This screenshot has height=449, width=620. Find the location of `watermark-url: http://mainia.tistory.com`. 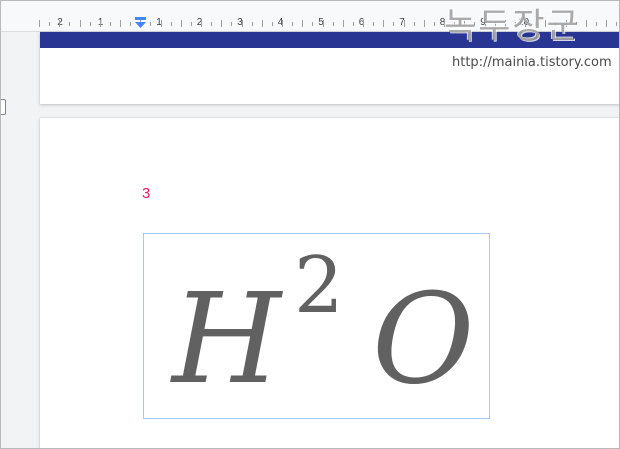

watermark-url: http://mainia.tistory.com is located at coordinates (532, 62).